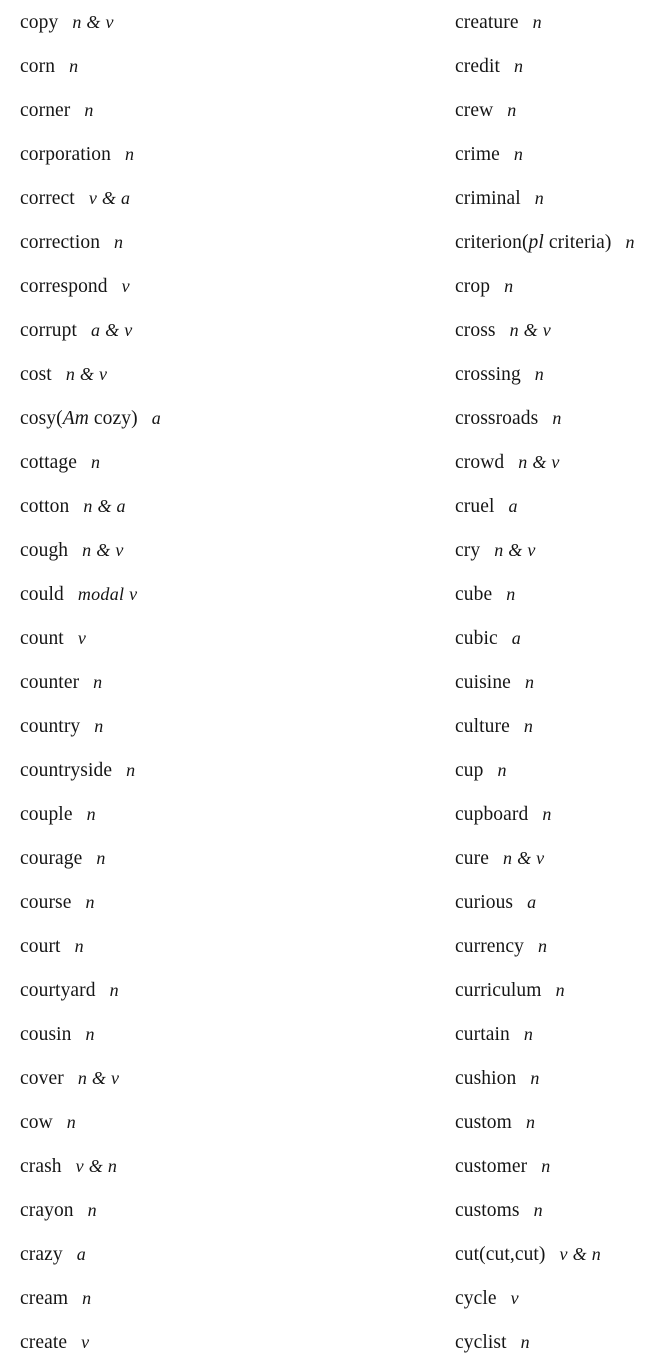 The image size is (661, 1367). I want to click on word-list-entry: cup n, so click(481, 770).